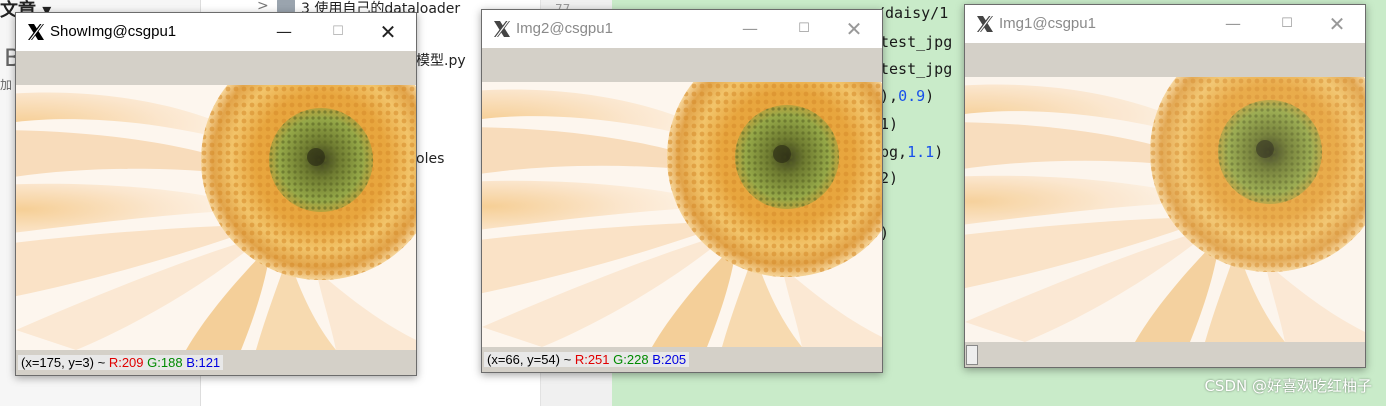 This screenshot has width=1386, height=406. Describe the element at coordinates (430, 159) in the screenshot. I see `tree-item-other: oles` at that location.